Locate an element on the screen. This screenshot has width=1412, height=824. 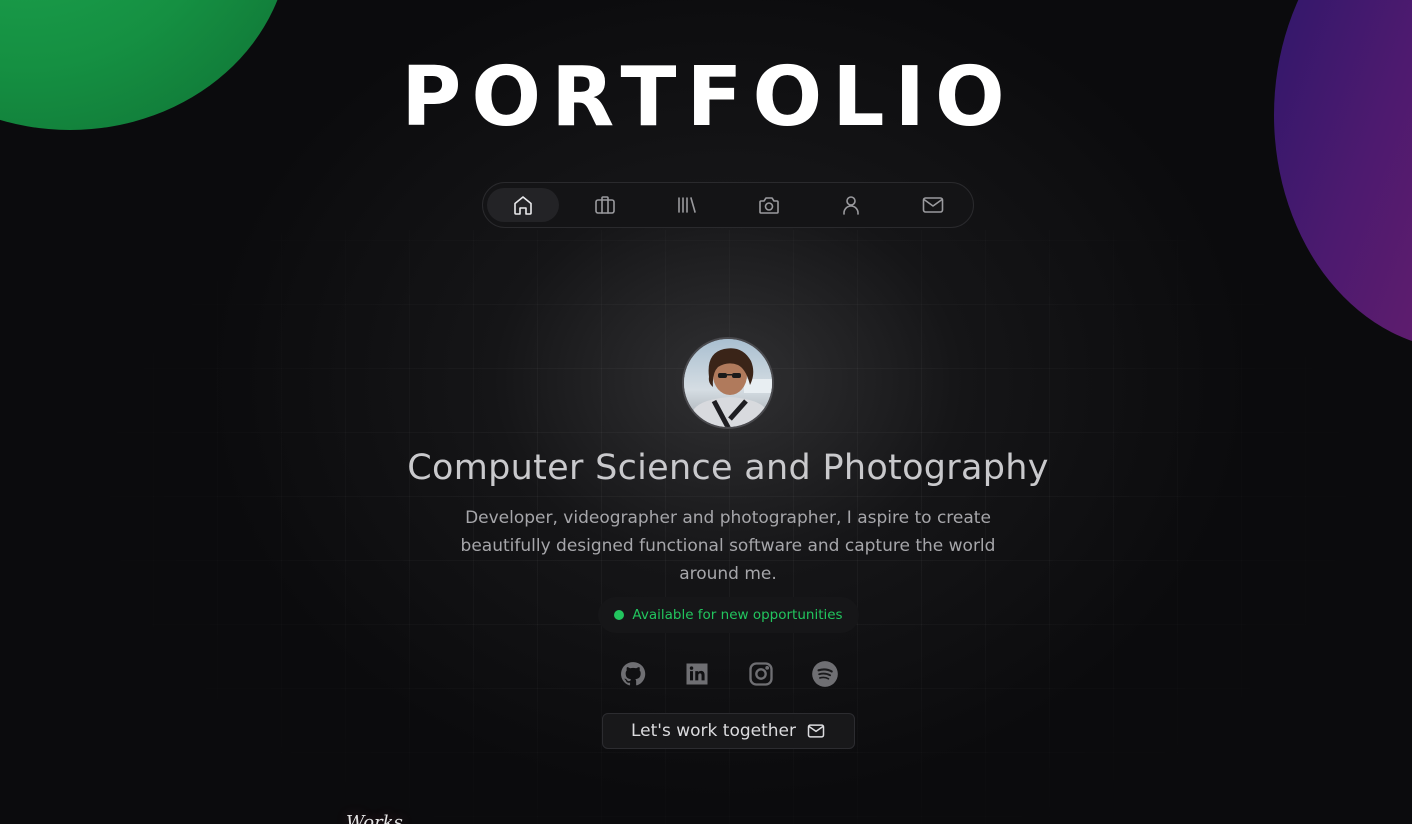
nav-item-library is located at coordinates (687, 205).